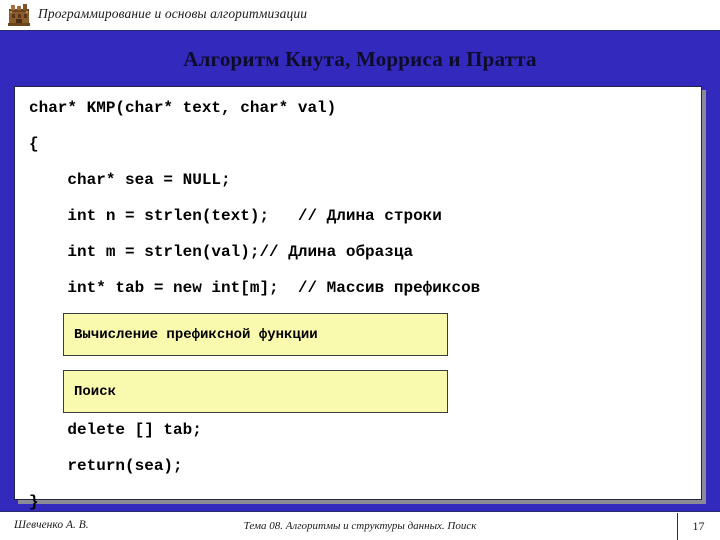  Describe the element at coordinates (130, 180) in the screenshot. I see `code-line-declare-sea: char* sea = NULL;` at that location.